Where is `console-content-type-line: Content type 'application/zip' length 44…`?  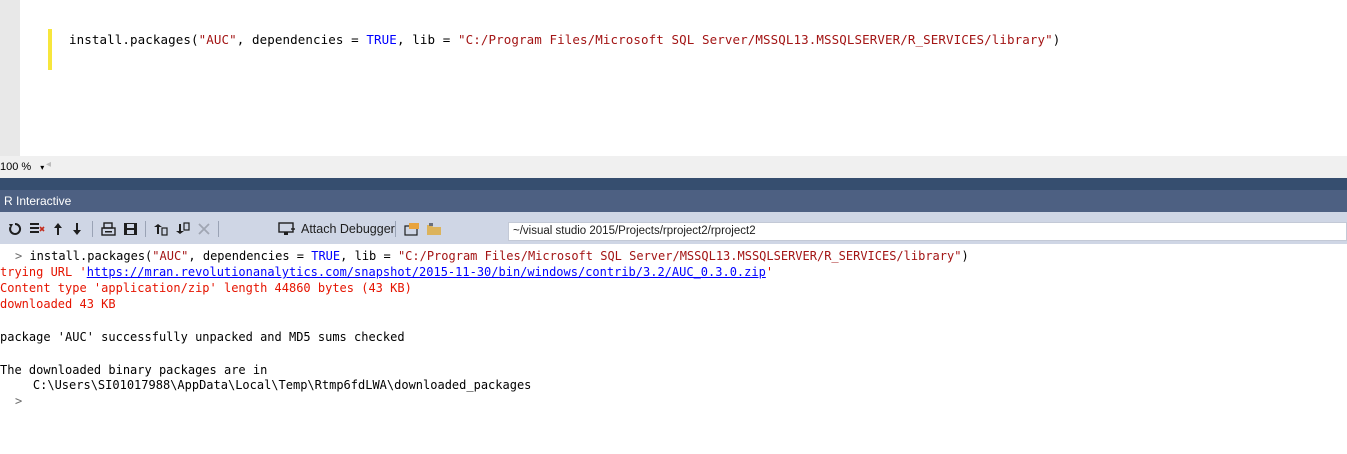
console-content-type-line: Content type 'application/zip' length 44… is located at coordinates (206, 288).